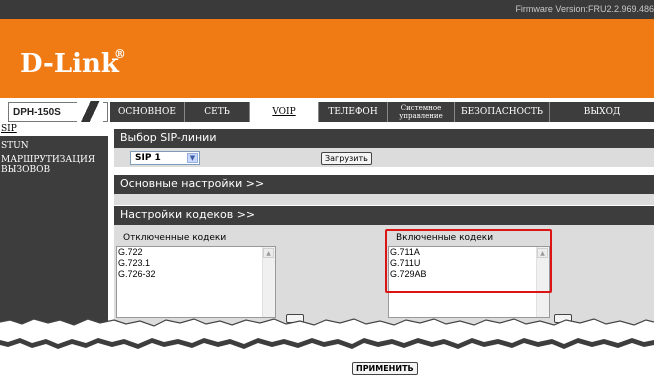 Image resolution: width=654 pixels, height=383 pixels. I want to click on sidebar-item-stun: STUN, so click(54, 146).